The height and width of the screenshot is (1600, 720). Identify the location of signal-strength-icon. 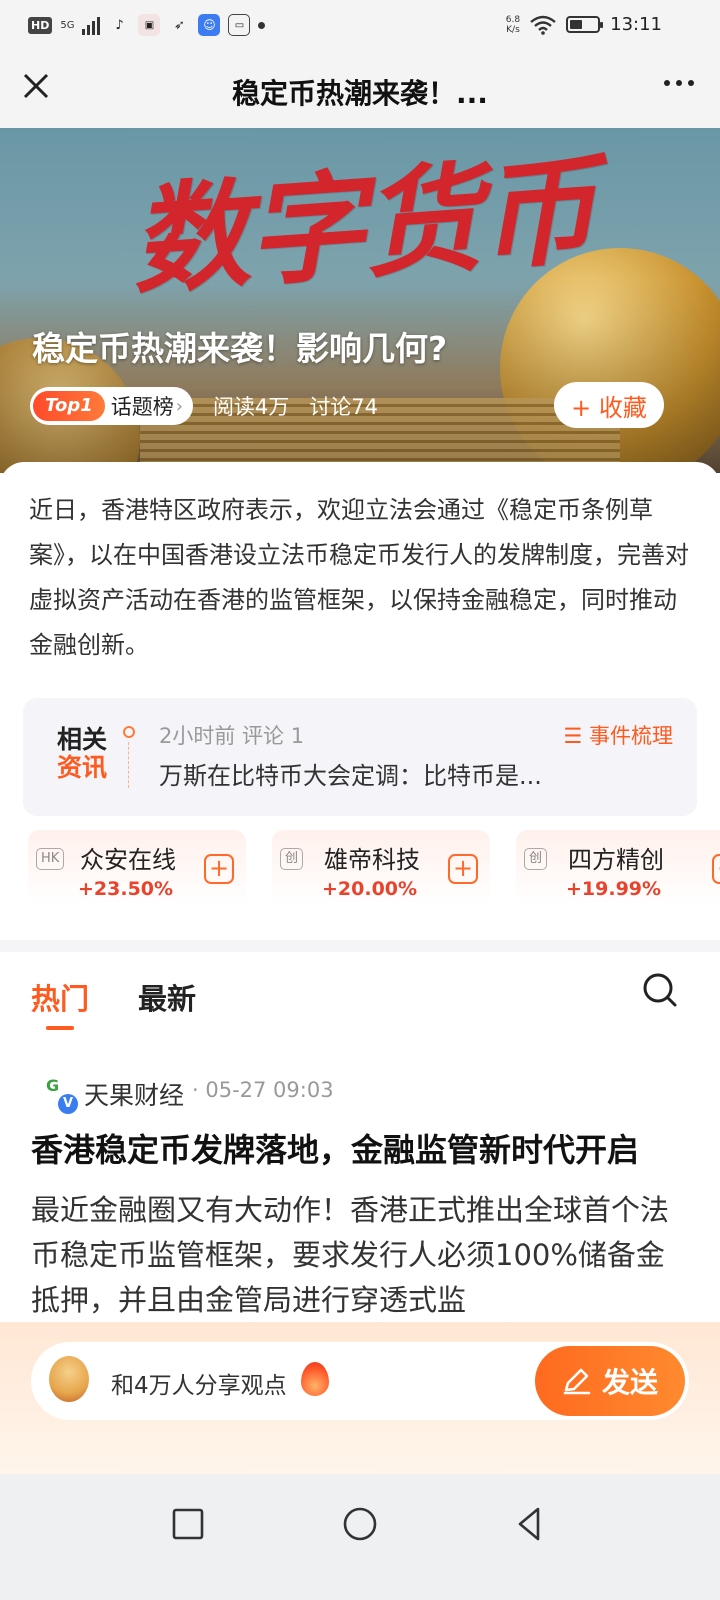
(91, 25).